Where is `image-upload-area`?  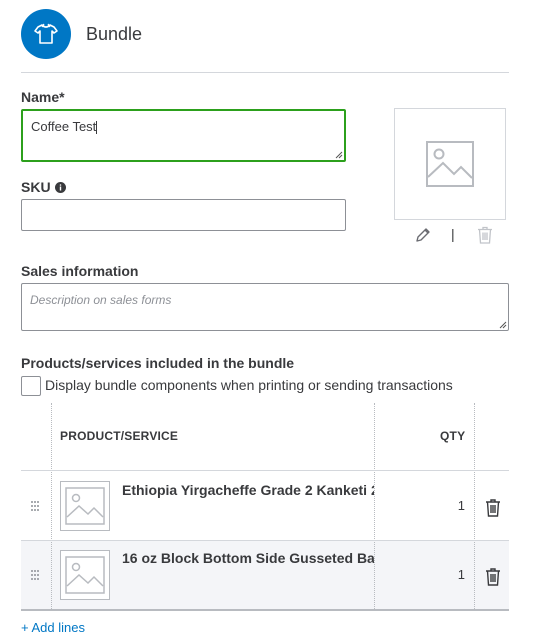
image-upload-area is located at coordinates (450, 164).